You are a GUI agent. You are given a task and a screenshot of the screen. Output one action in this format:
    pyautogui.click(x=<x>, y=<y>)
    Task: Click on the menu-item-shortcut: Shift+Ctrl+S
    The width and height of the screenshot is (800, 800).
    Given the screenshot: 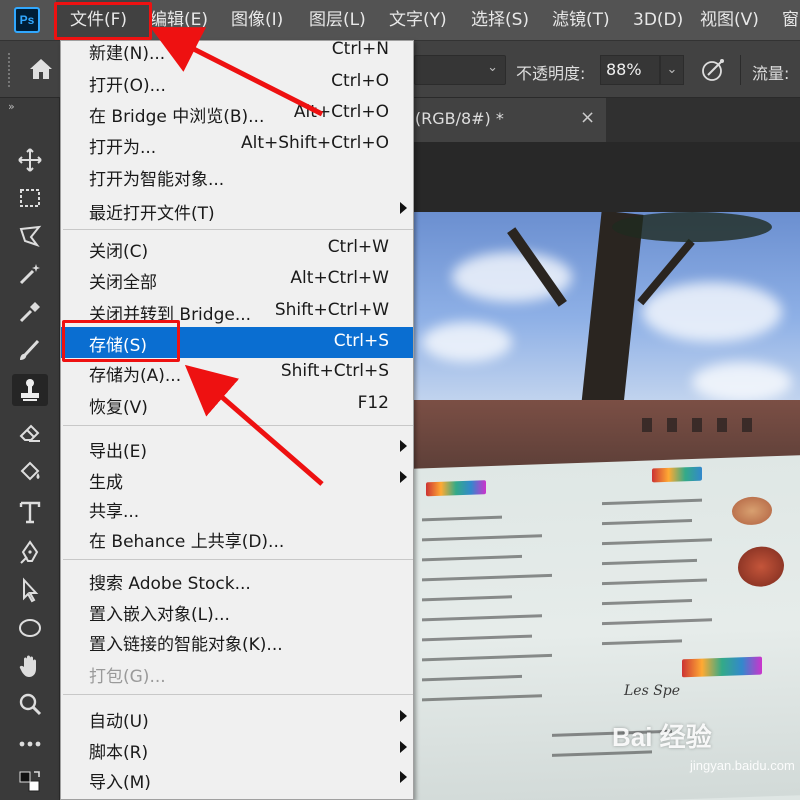 What is the action you would take?
    pyautogui.click(x=334, y=371)
    